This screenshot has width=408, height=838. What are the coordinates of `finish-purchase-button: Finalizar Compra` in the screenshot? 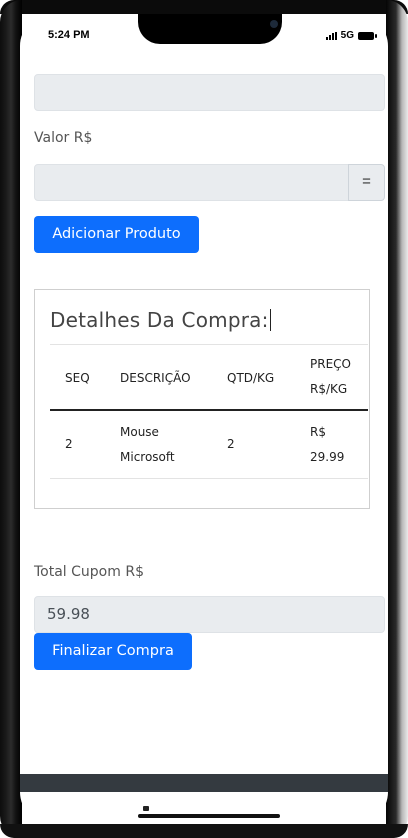 It's located at (113, 651).